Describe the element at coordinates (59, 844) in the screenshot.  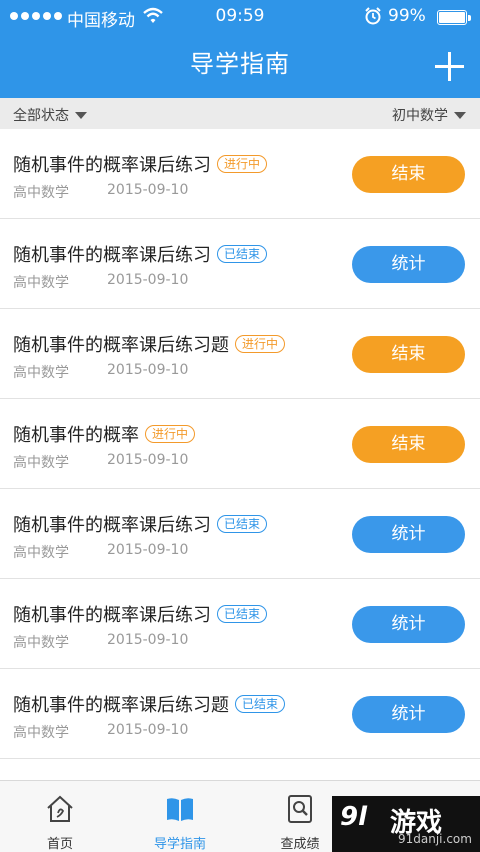
I see `tab-home-label: 首页` at that location.